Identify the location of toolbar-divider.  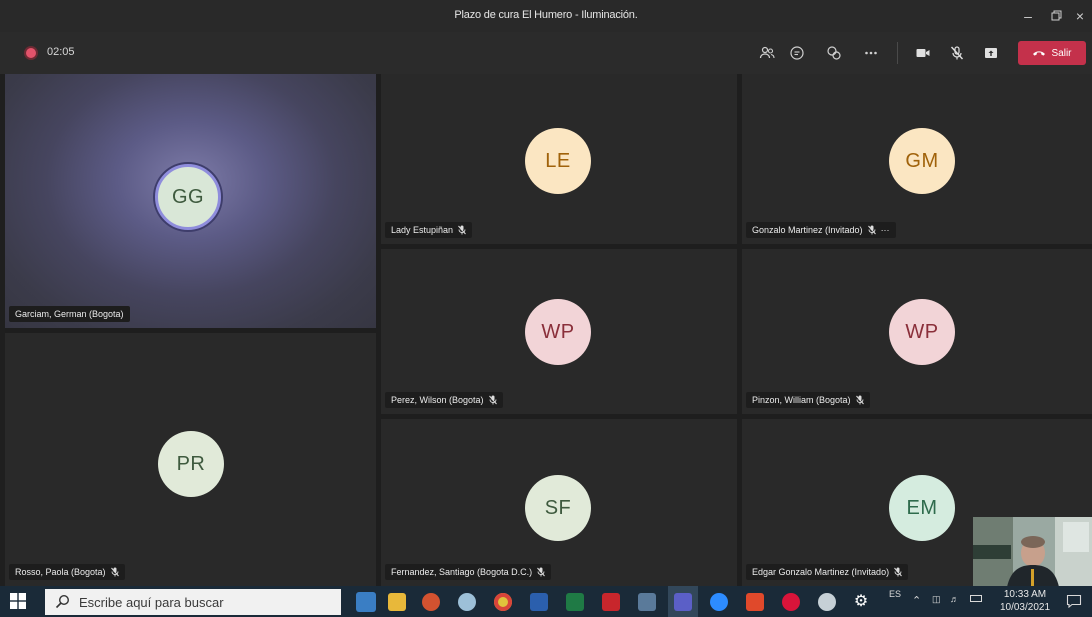
(897, 53).